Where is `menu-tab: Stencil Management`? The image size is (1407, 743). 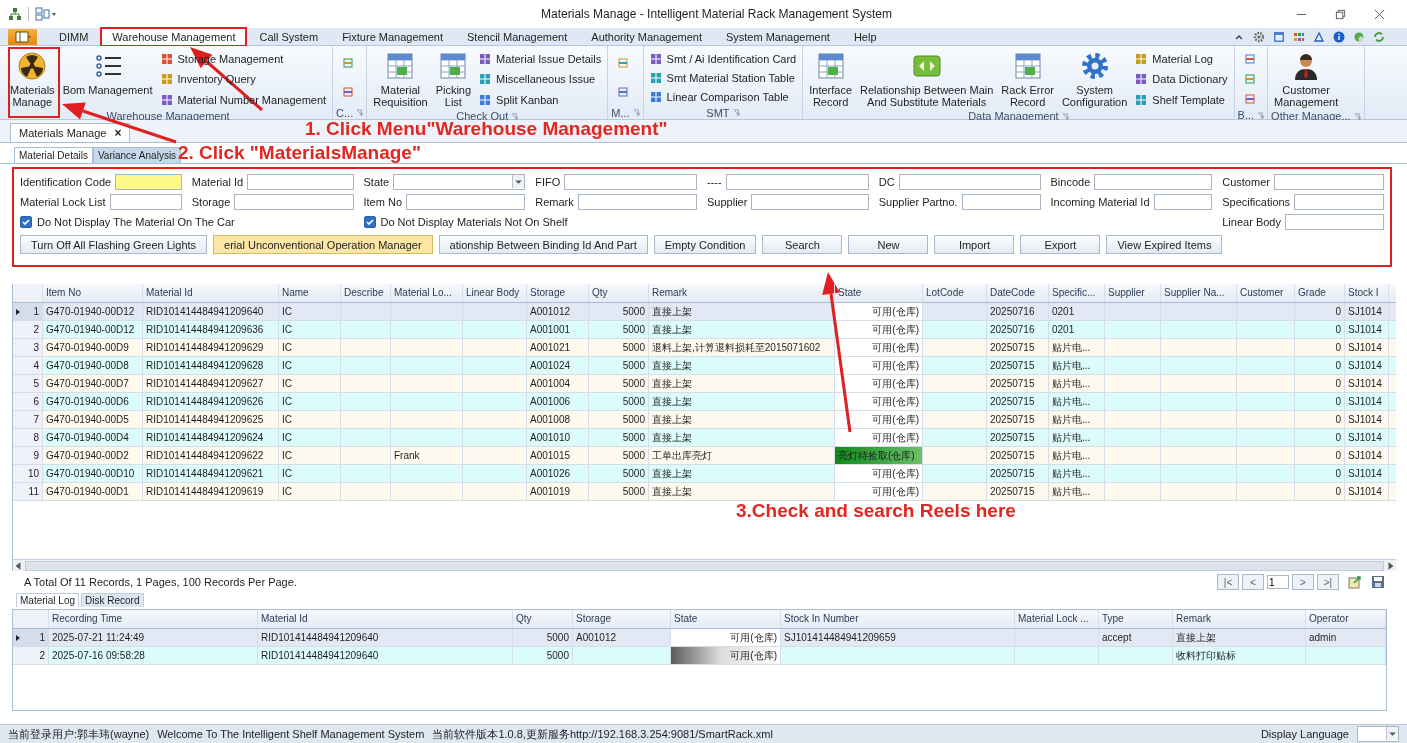
menu-tab: Stencil Management is located at coordinates (517, 37).